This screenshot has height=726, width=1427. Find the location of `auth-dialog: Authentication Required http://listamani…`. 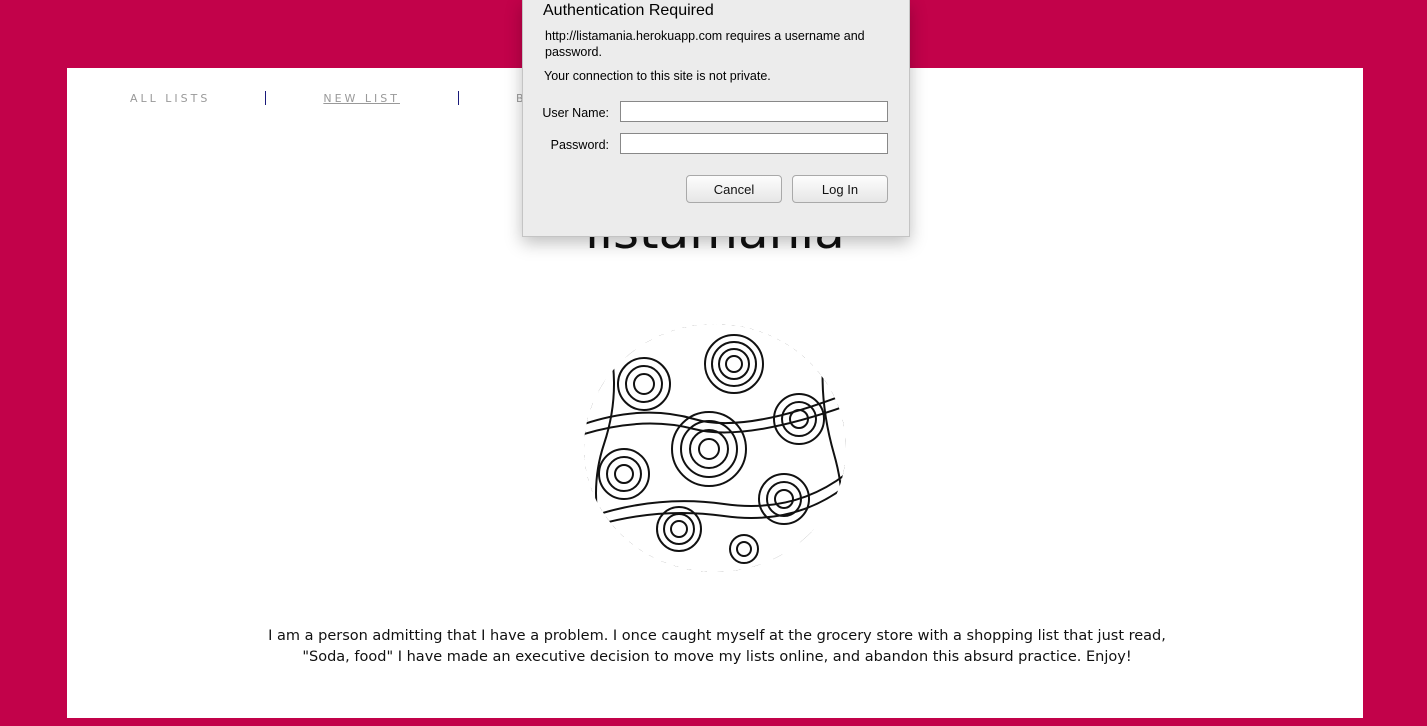

auth-dialog: Authentication Required http://listamani… is located at coordinates (716, 118).